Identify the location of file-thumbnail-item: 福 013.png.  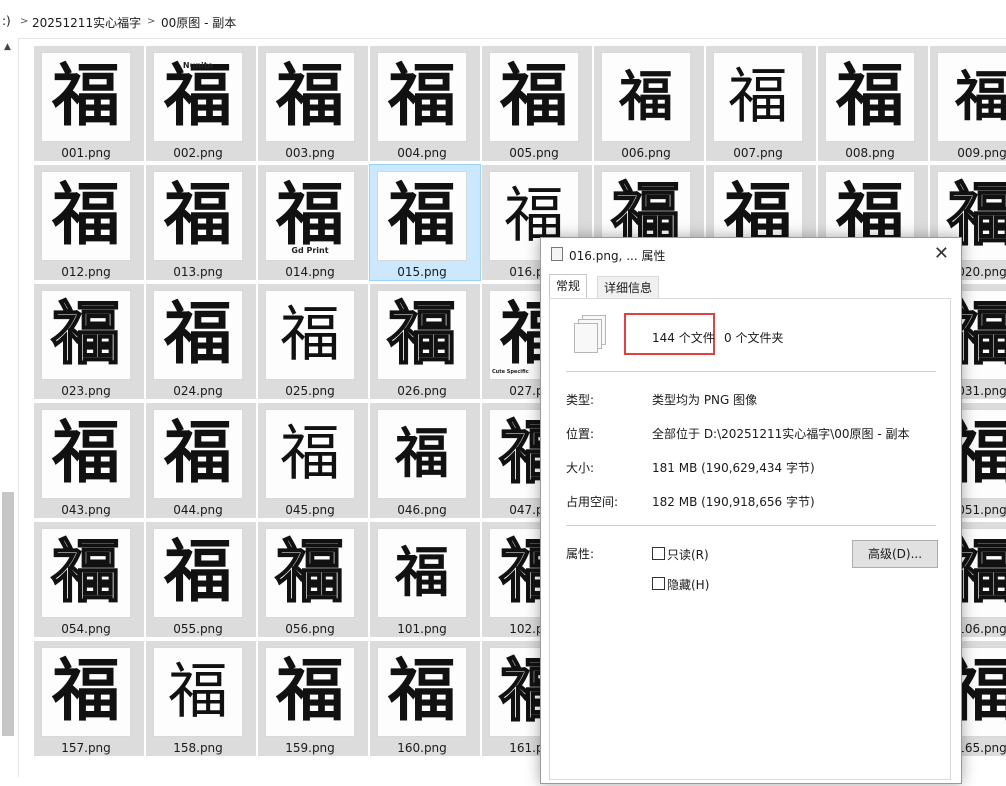
(201, 222).